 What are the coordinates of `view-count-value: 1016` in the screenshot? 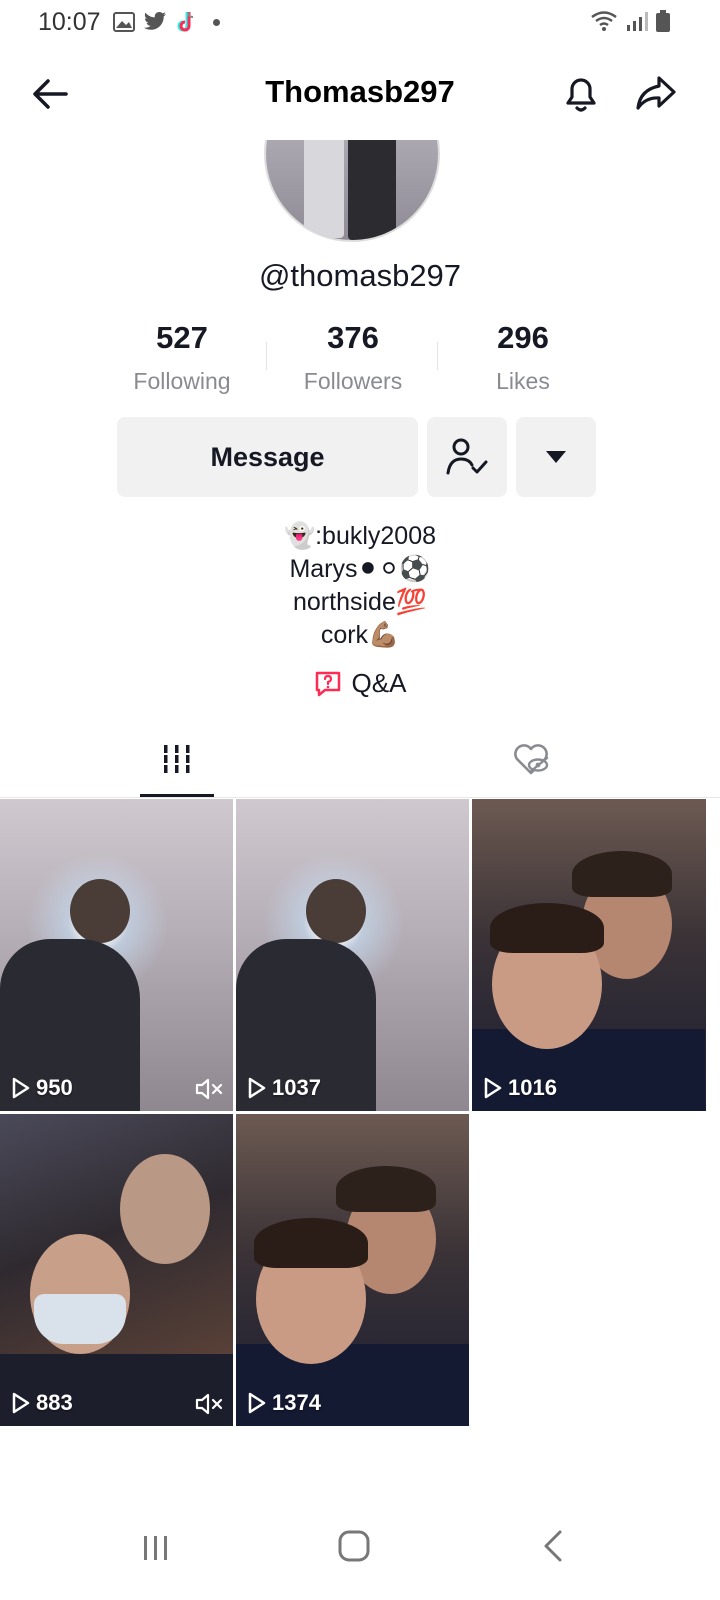 It's located at (532, 1087).